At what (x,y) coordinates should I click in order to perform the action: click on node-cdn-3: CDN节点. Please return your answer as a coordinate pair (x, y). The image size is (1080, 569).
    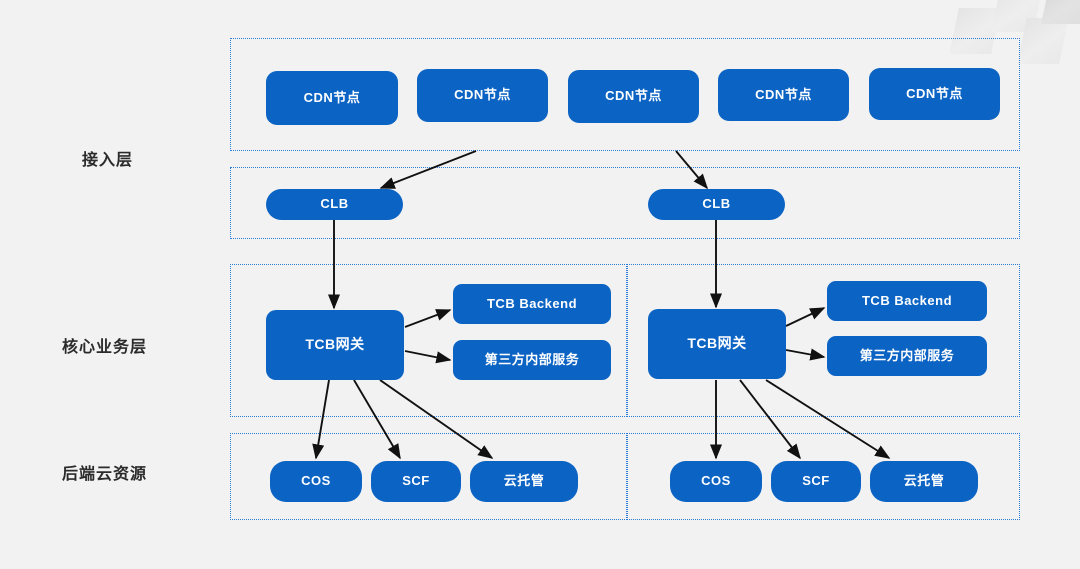
    Looking at the image, I should click on (633, 96).